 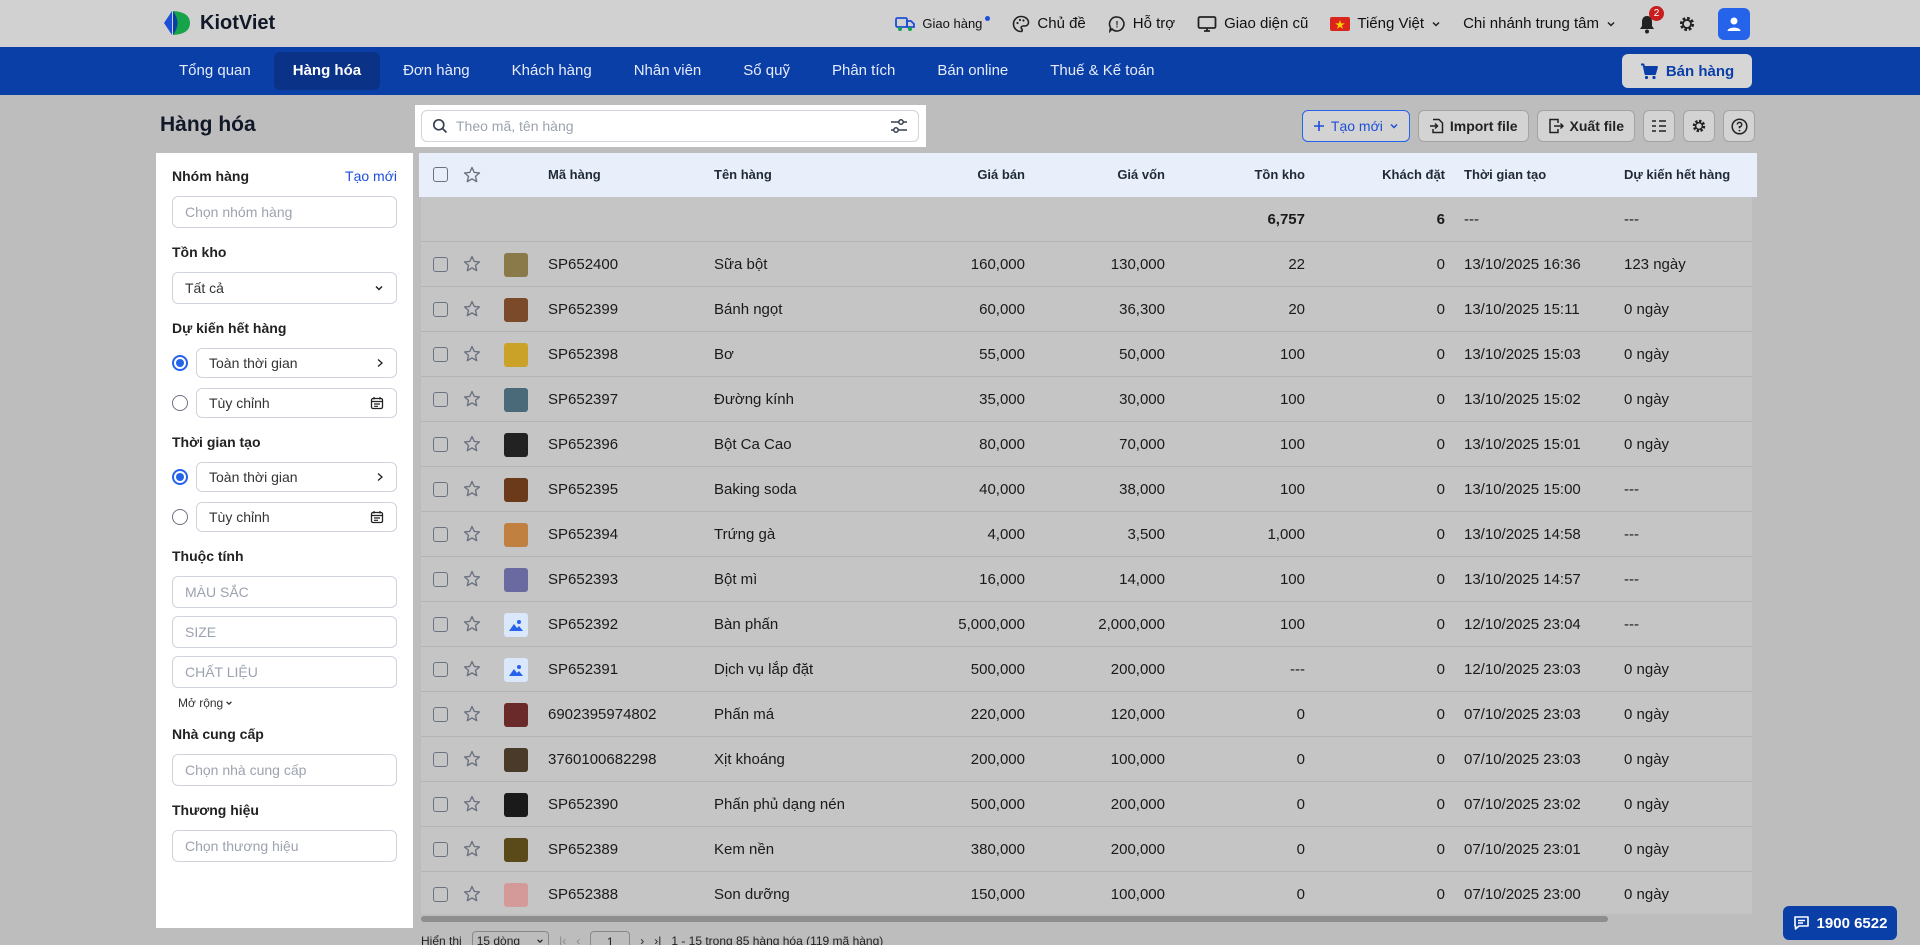 I want to click on sell-button: Bán hàng, so click(x=1687, y=71).